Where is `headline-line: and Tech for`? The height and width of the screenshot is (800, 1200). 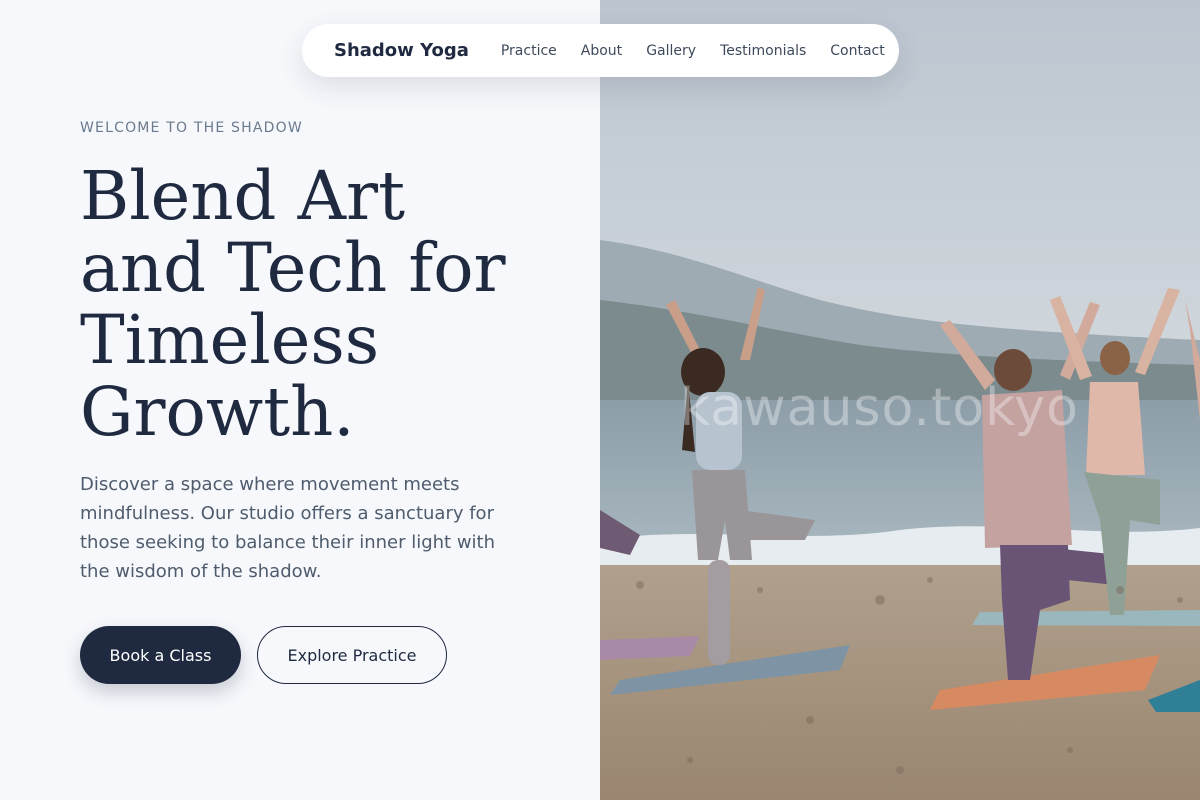
headline-line: and Tech for is located at coordinates (293, 268).